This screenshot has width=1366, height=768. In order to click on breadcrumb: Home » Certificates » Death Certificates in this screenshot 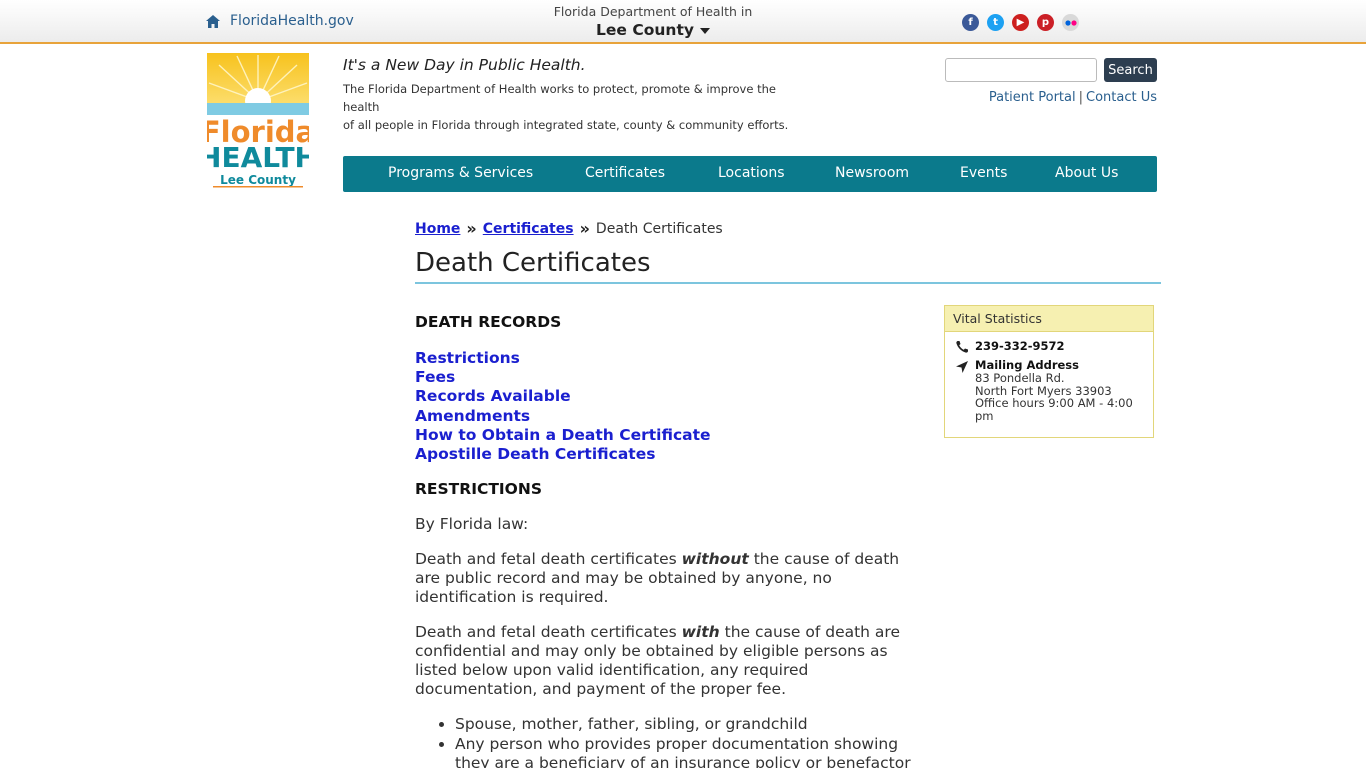, I will do `click(569, 228)`.